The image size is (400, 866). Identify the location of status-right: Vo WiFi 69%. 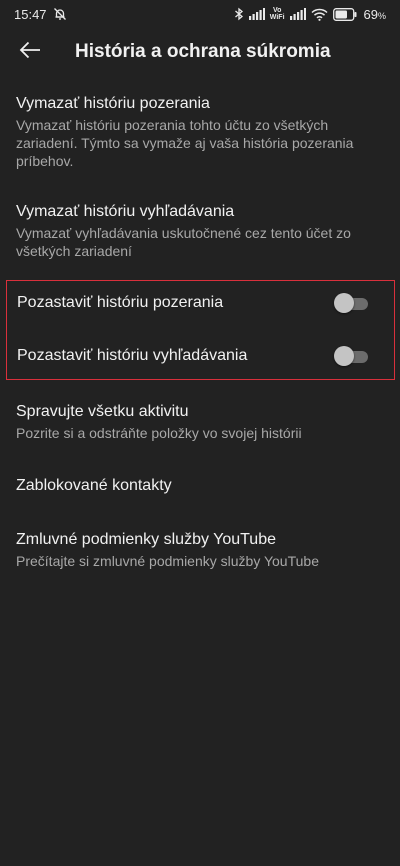
(310, 14).